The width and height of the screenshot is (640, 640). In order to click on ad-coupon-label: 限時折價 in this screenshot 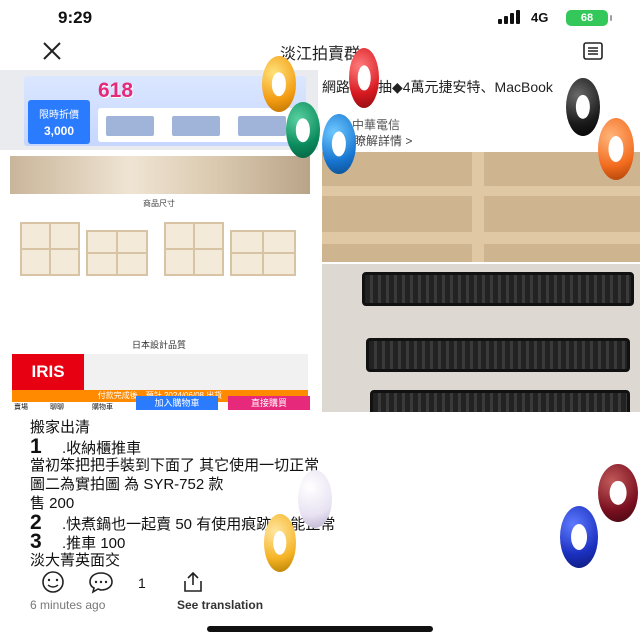, I will do `click(59, 115)`.